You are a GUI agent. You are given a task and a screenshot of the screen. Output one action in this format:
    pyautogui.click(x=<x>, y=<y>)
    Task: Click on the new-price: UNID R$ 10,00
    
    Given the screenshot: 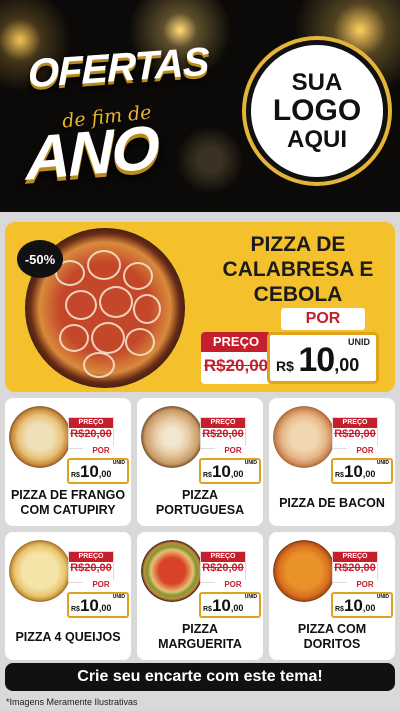 What is the action you would take?
    pyautogui.click(x=323, y=358)
    